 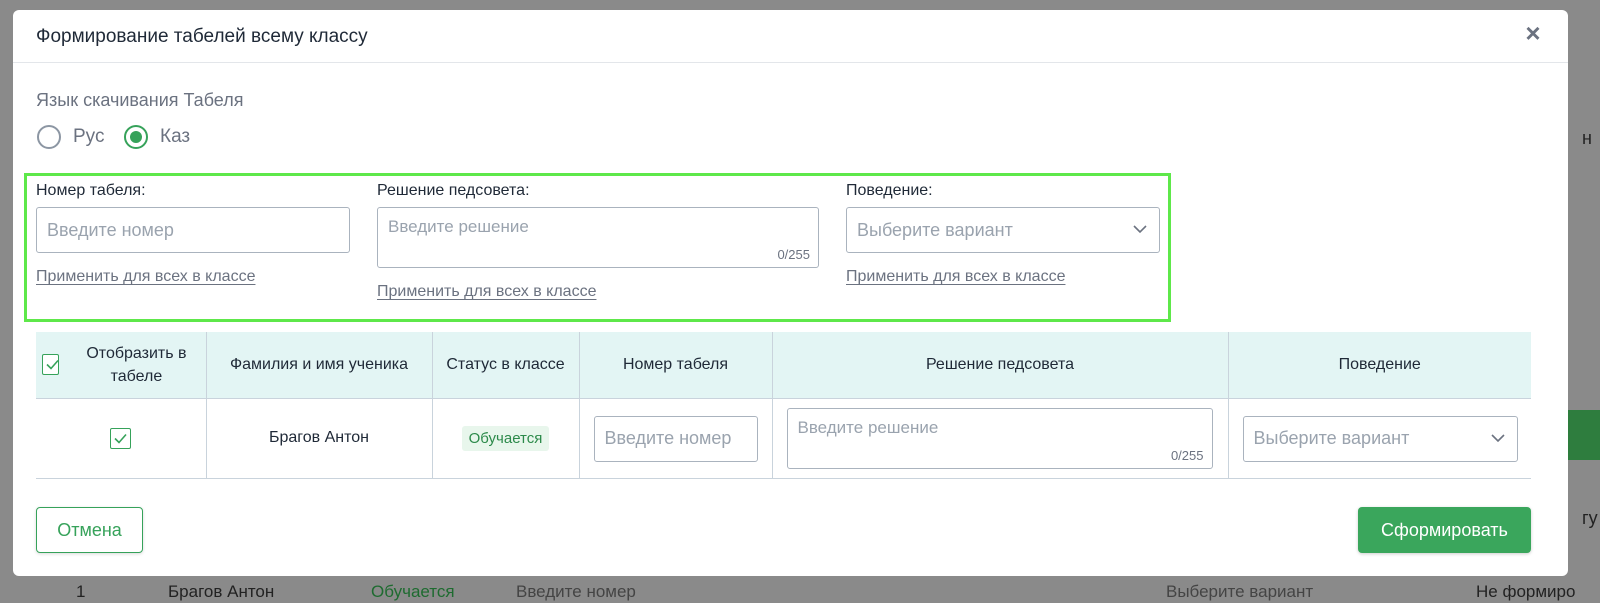 I want to click on background-green-button, so click(x=1584, y=435).